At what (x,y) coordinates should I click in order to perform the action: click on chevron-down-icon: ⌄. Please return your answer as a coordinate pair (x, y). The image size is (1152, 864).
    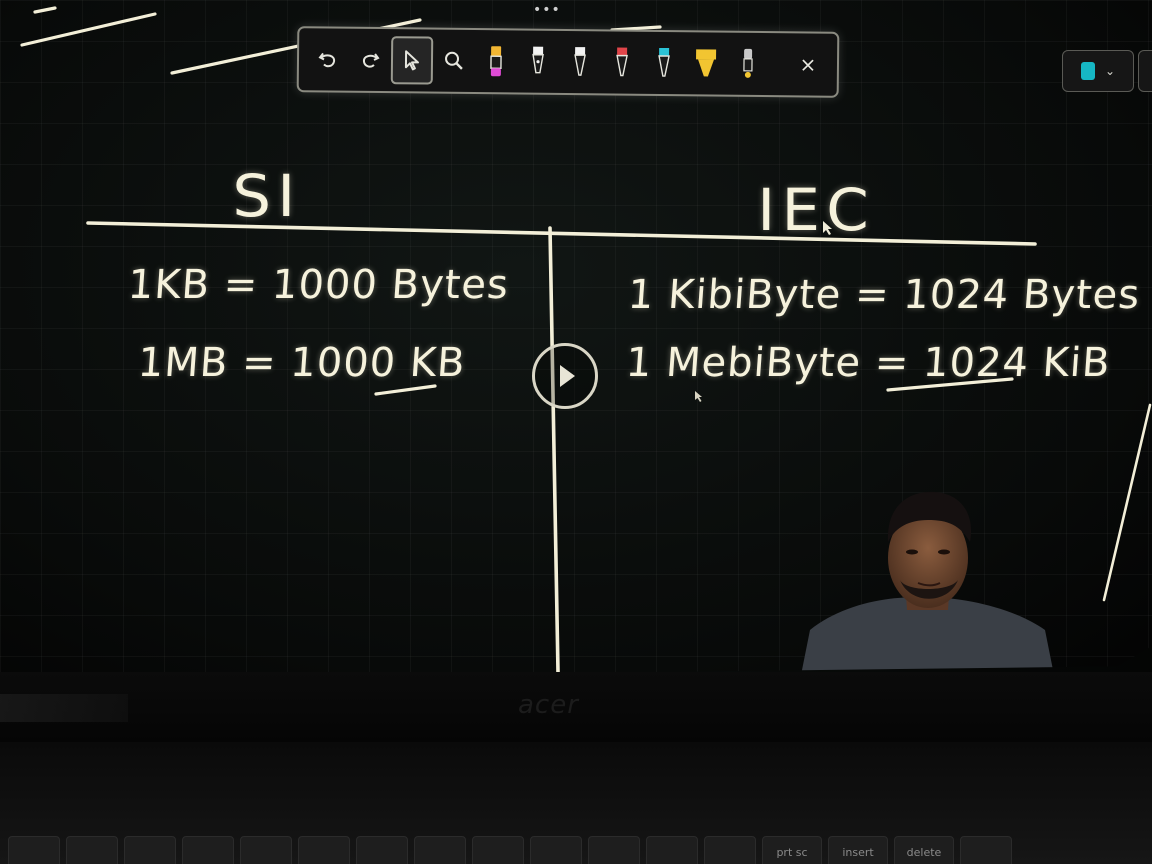
    Looking at the image, I should click on (1110, 71).